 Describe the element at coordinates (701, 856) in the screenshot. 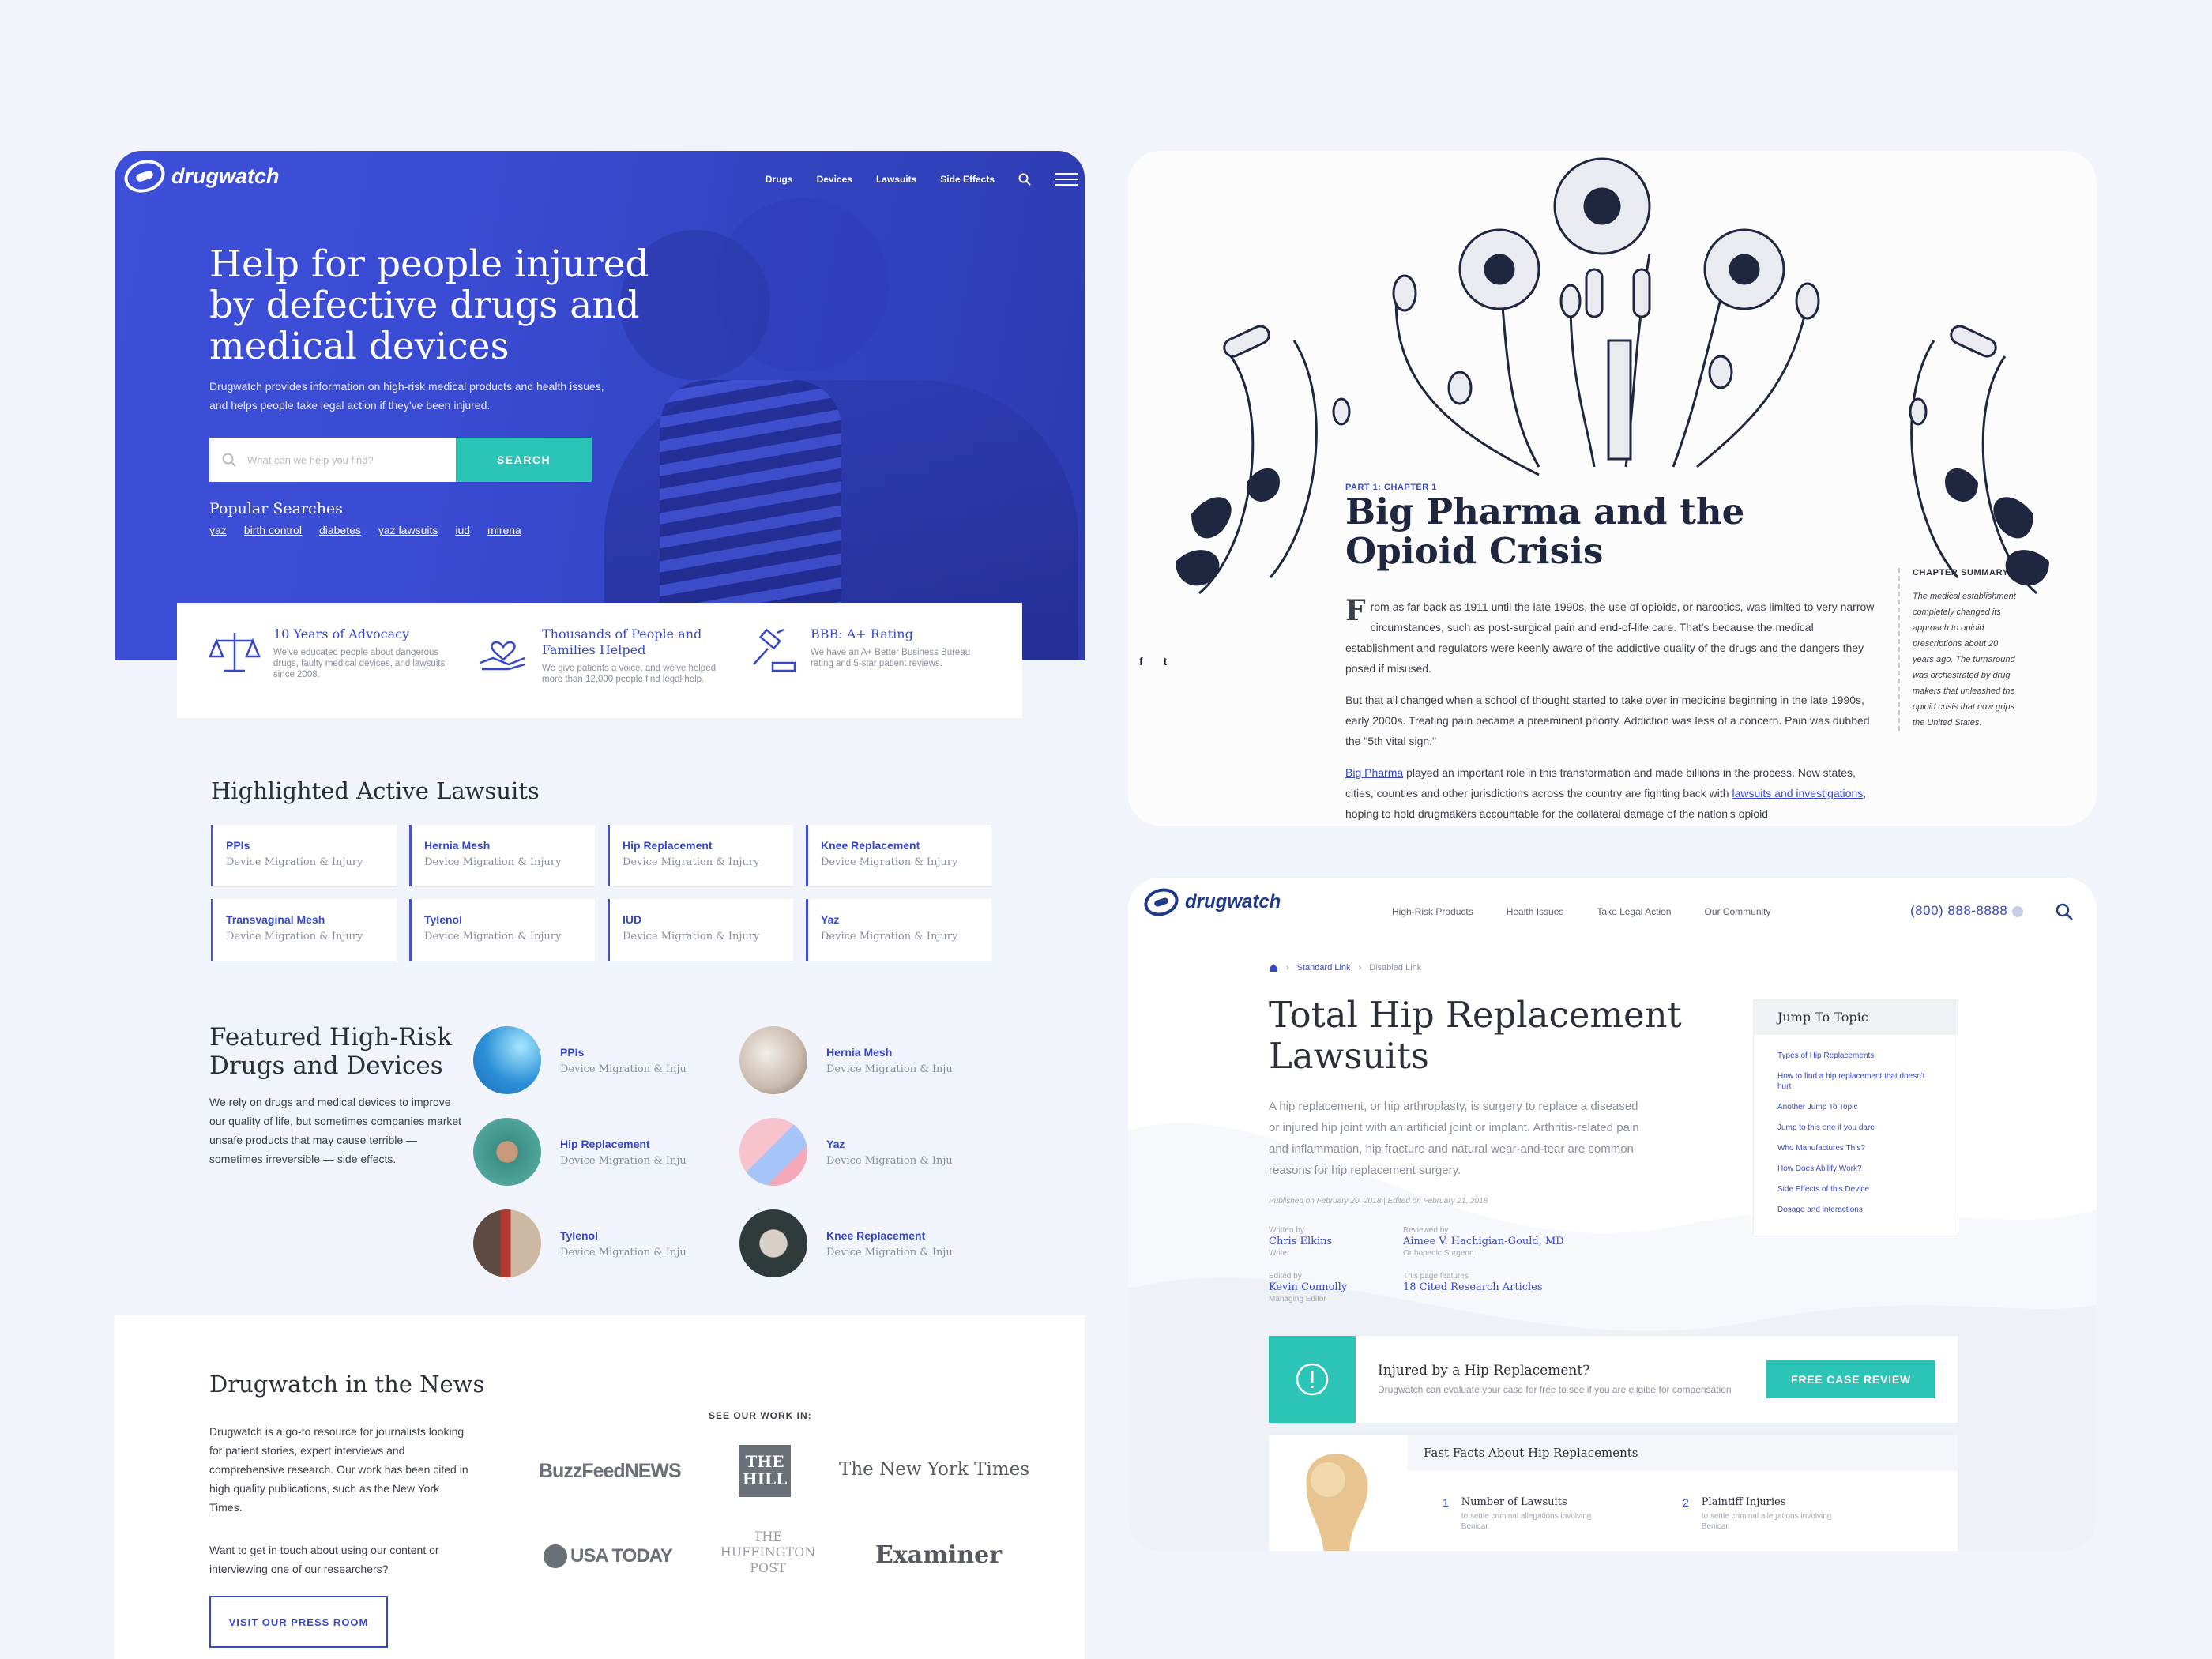

I see `lawsuit-card: Hip Replacement Device Migration & Injury` at that location.